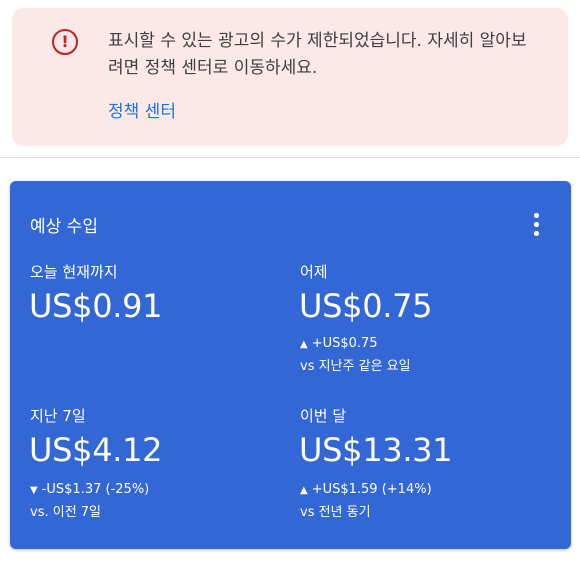 The height and width of the screenshot is (565, 580). Describe the element at coordinates (95, 489) in the screenshot. I see `last-7-days-change-text: -US$1.37 (-25%)` at that location.